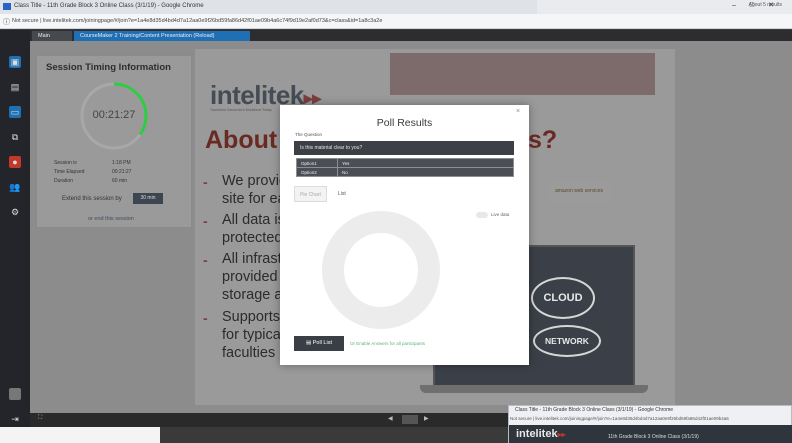  I want to click on slide-bullet-1: We provid site for ea, so click(255, 190).